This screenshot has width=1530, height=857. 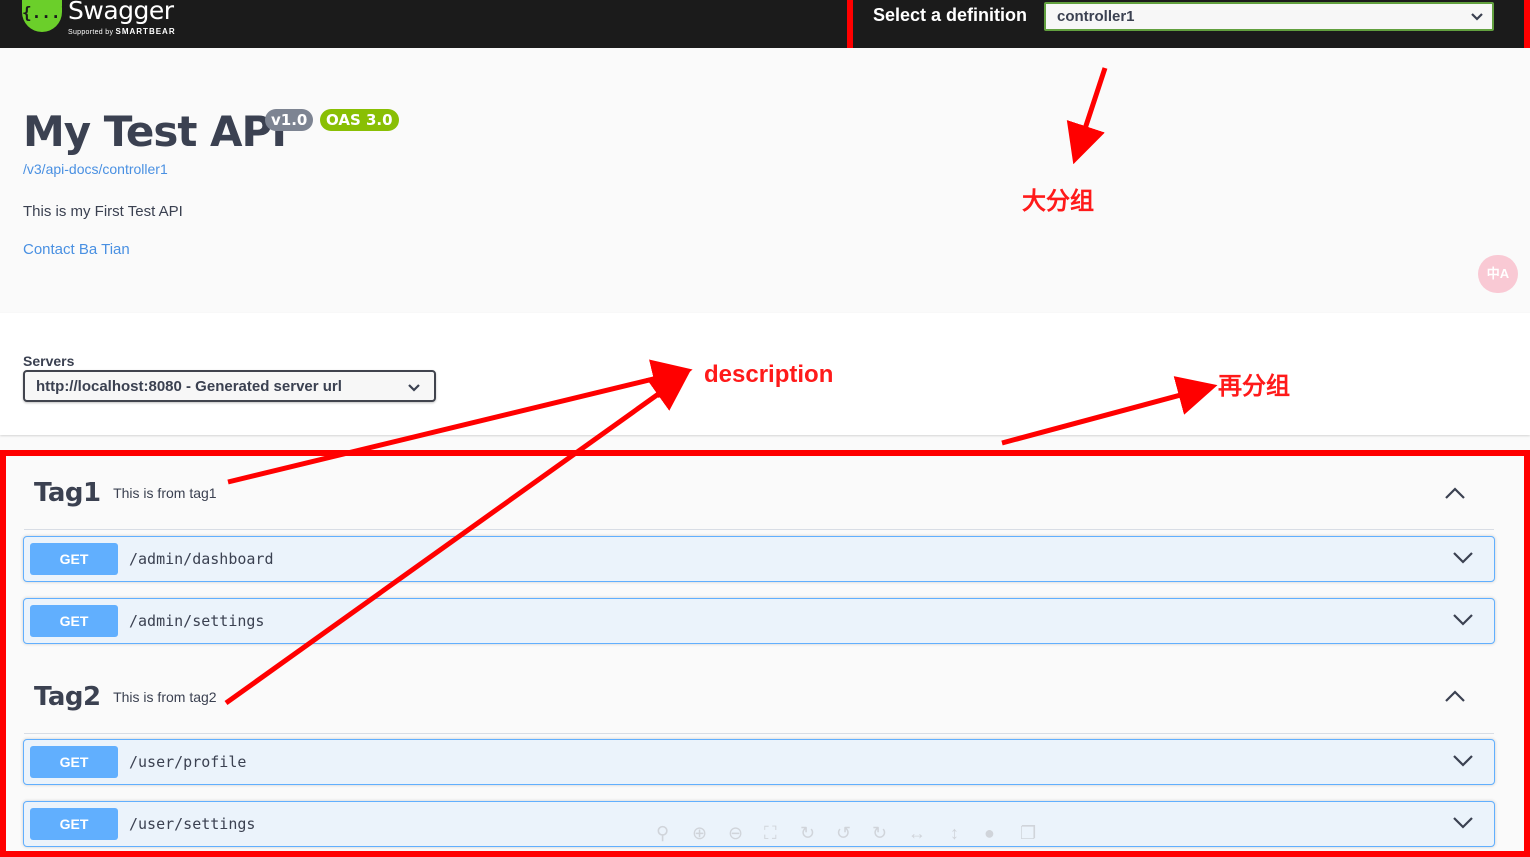 I want to click on operation-get-user-profile: GET /user/profile, so click(x=759, y=762).